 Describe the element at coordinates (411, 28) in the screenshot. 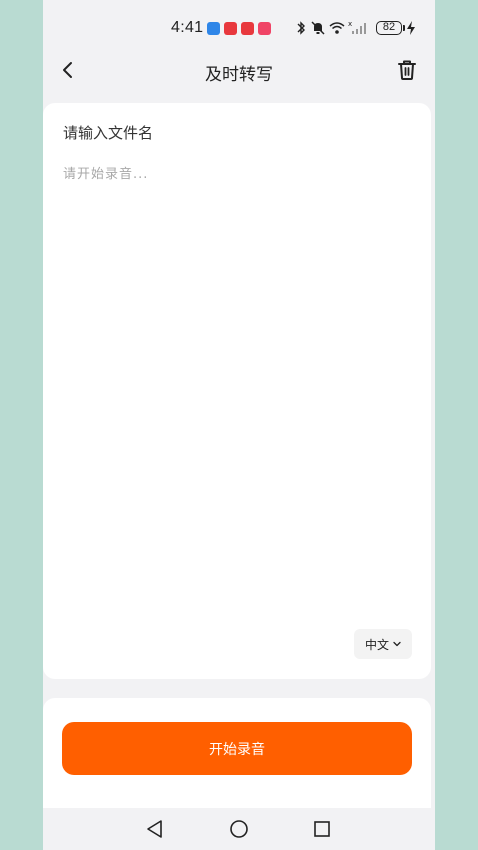

I see `charging-icon` at that location.